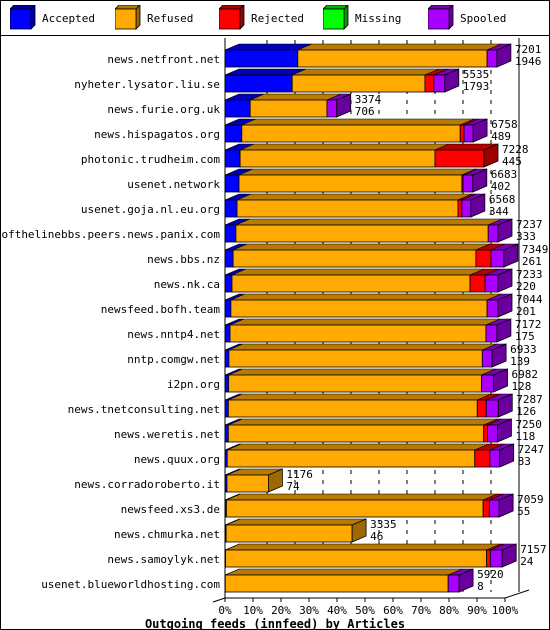 Image resolution: width=550 pixels, height=630 pixels. What do you see at coordinates (526, 311) in the screenshot?
I see `accepted-value-label: 201` at bounding box center [526, 311].